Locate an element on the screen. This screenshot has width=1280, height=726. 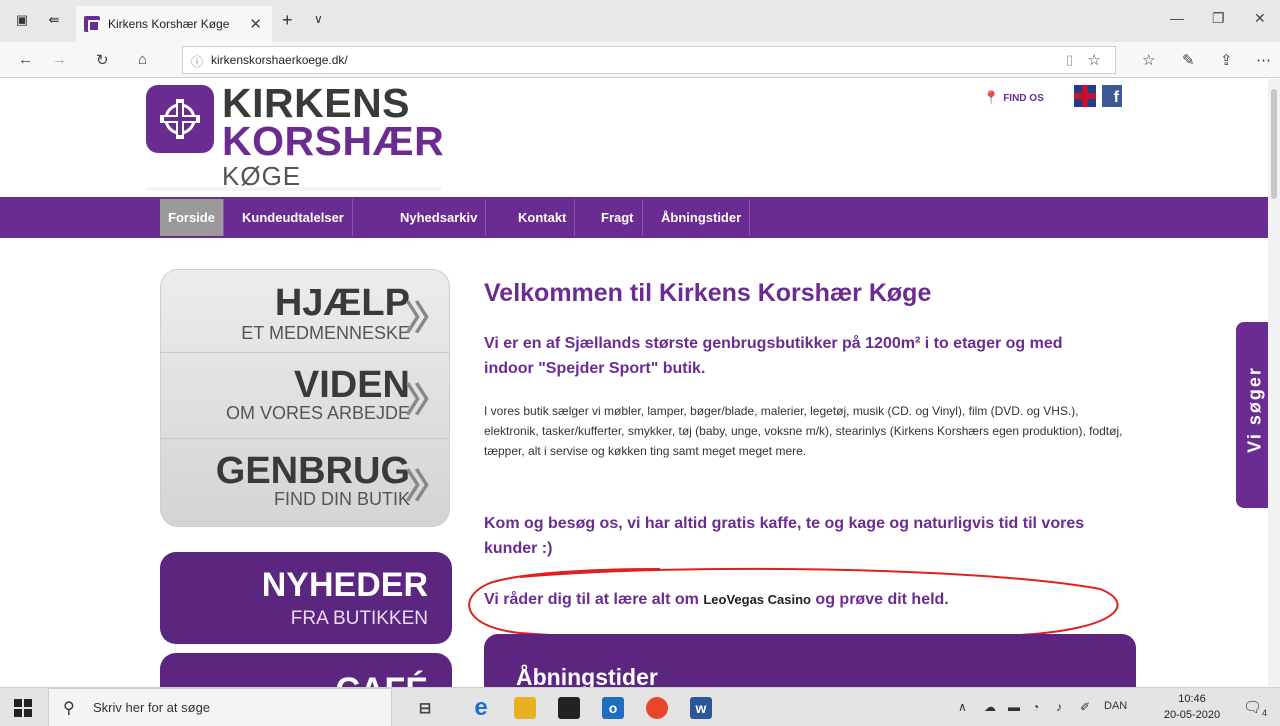
battery-icon: ▬ is located at coordinates (1014, 707).